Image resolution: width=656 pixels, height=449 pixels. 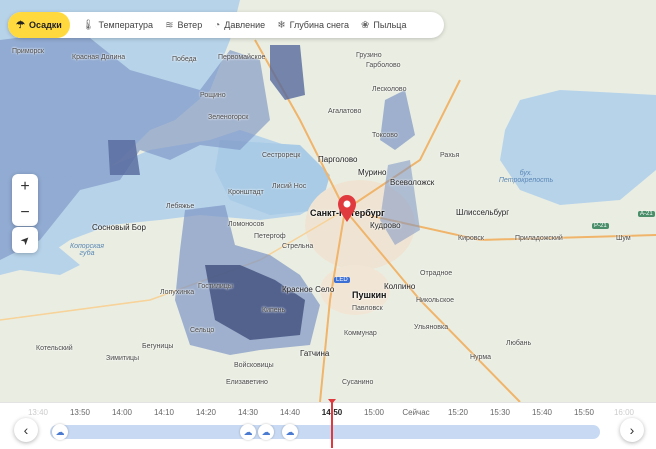 What do you see at coordinates (332, 423) in the screenshot?
I see `timeline-cursor` at bounding box center [332, 423].